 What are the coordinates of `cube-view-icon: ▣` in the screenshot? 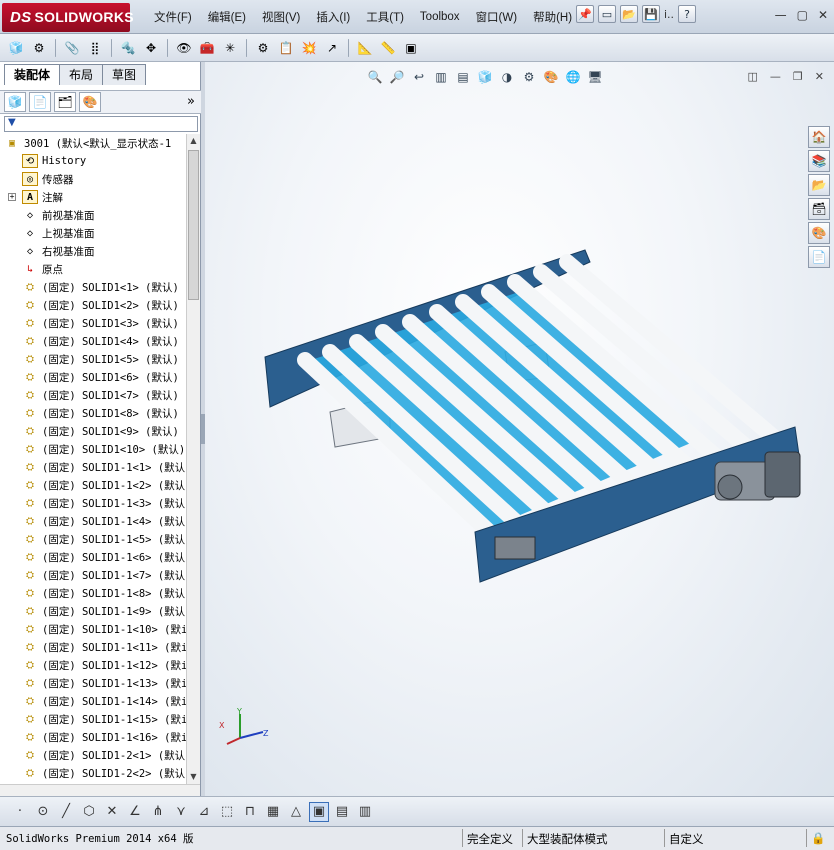 It's located at (319, 811).